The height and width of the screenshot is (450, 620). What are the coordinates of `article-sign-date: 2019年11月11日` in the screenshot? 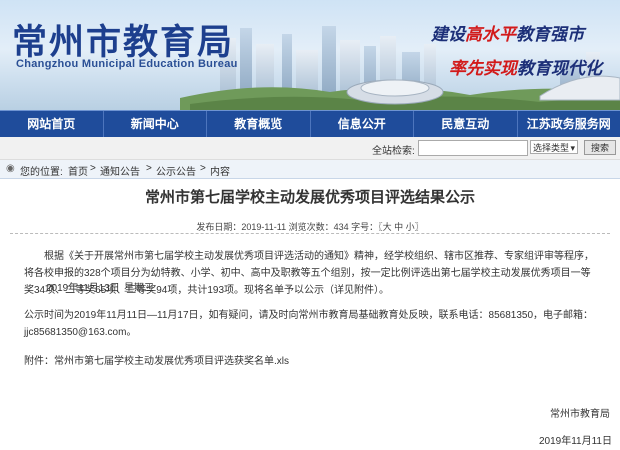 It's located at (575, 441).